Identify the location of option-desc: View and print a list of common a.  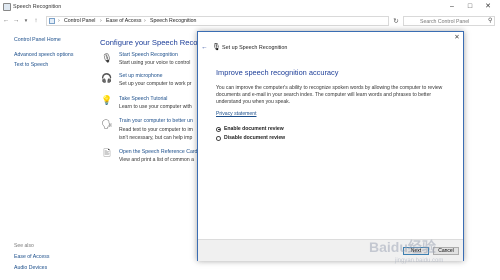
(156, 160).